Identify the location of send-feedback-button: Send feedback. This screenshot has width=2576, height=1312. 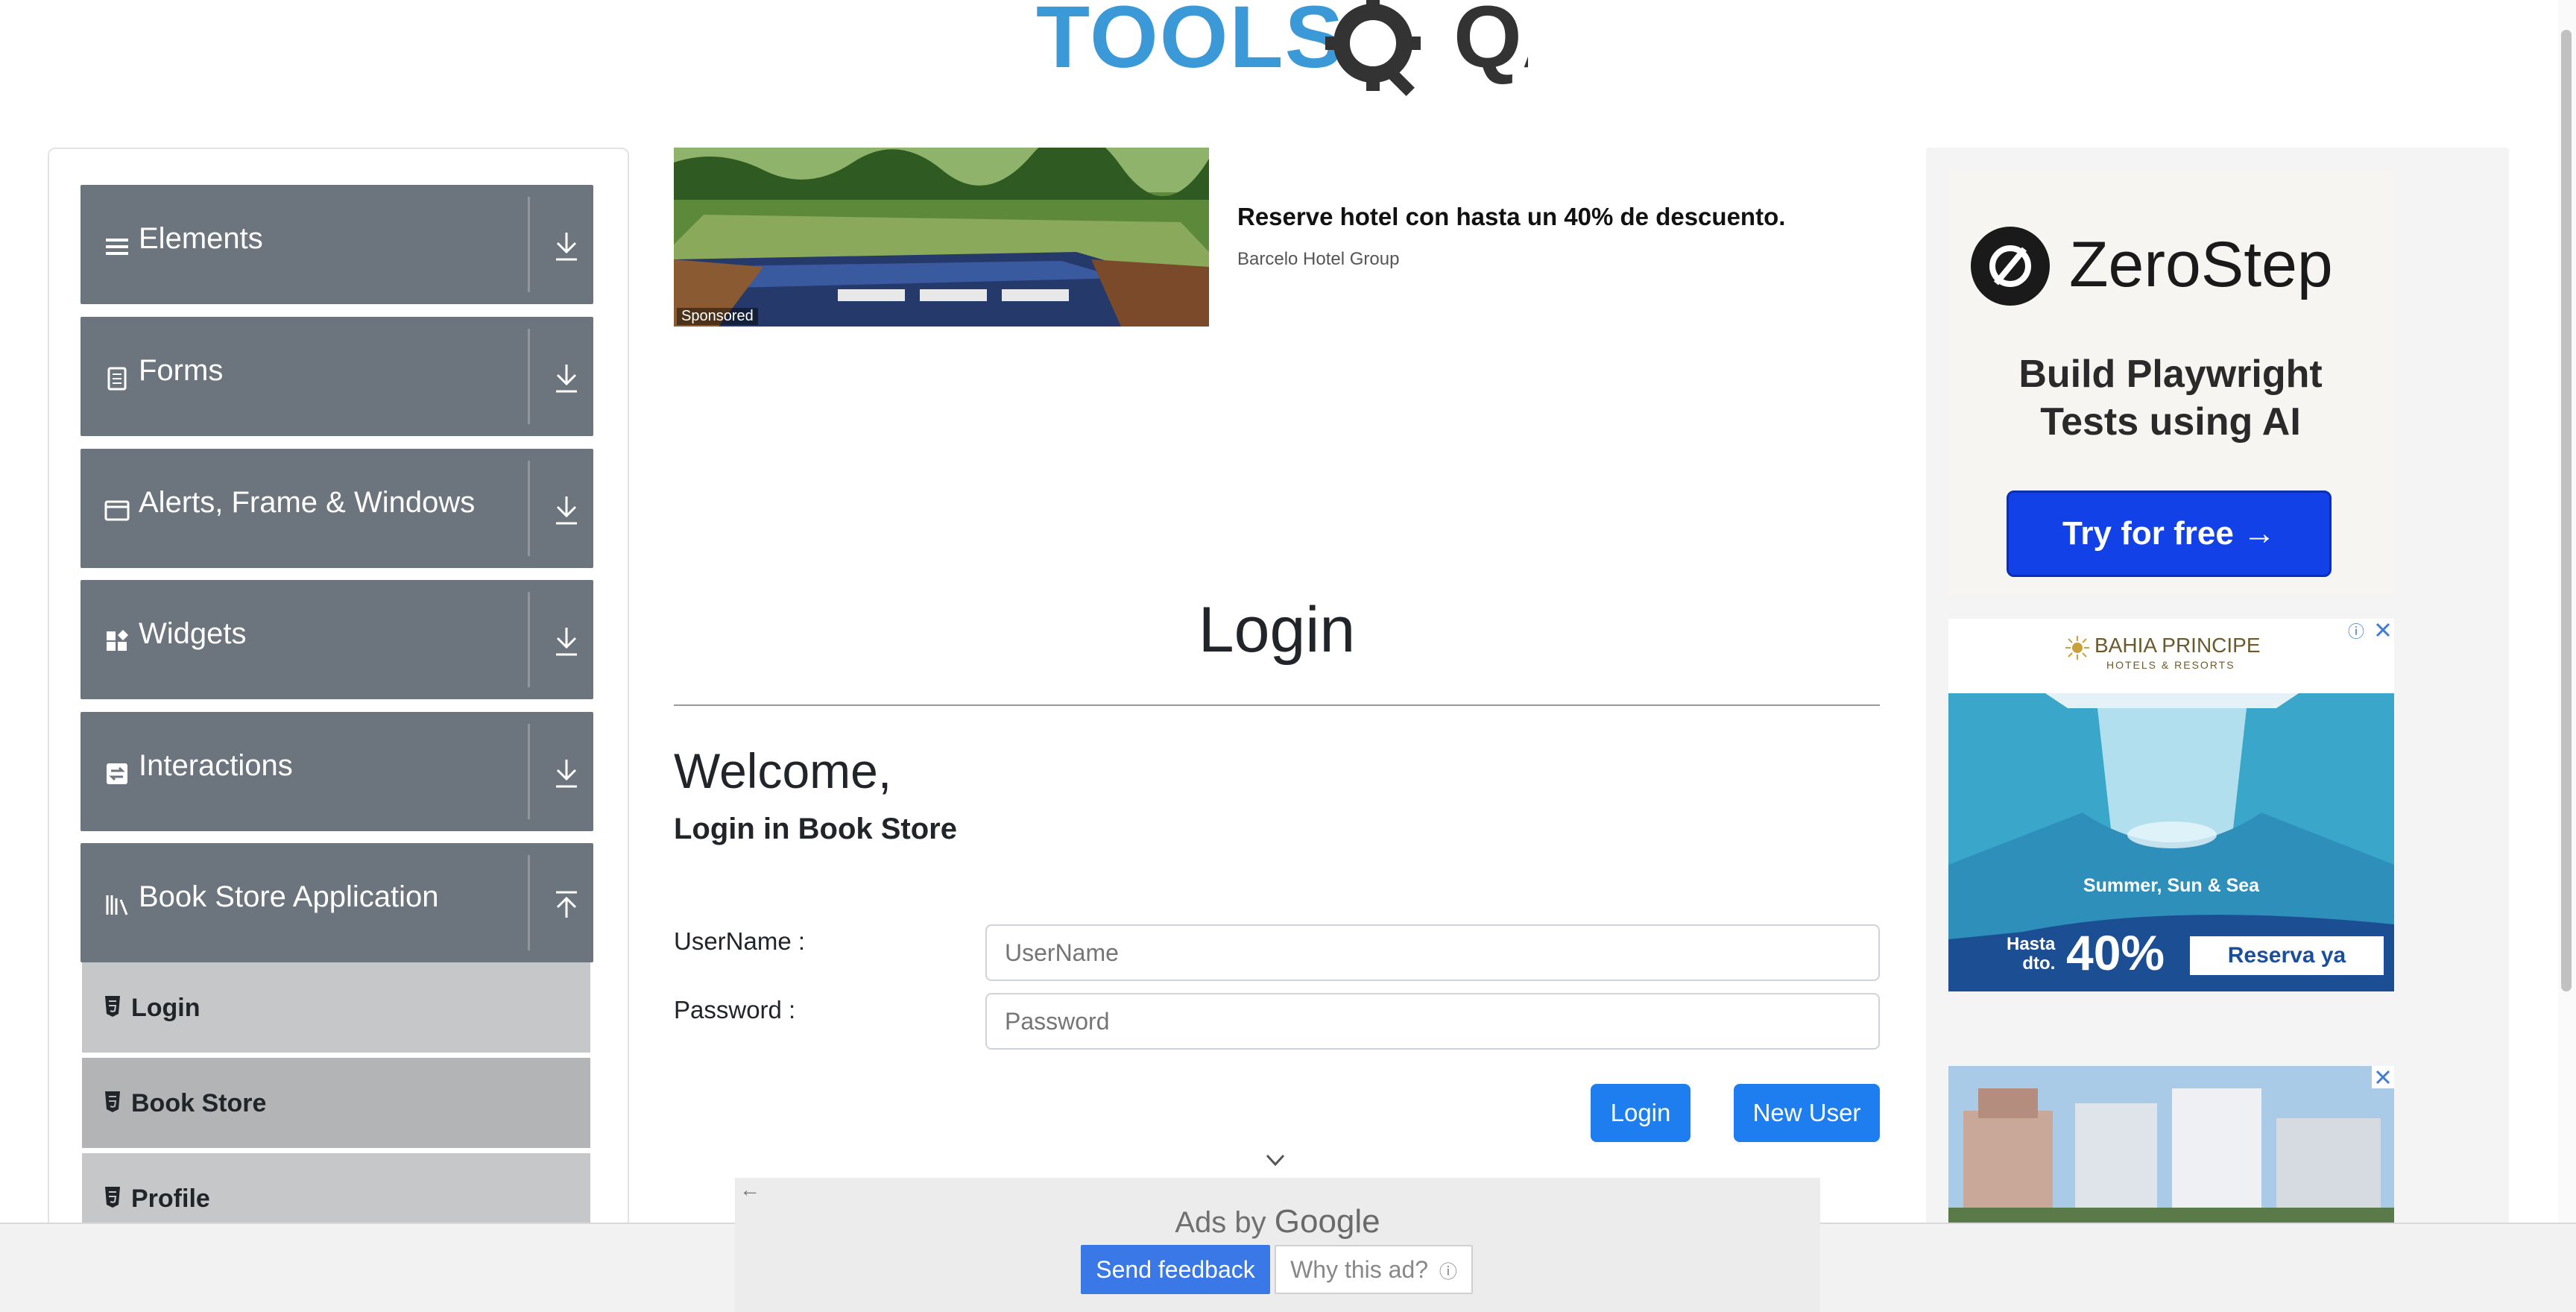
(1175, 1269).